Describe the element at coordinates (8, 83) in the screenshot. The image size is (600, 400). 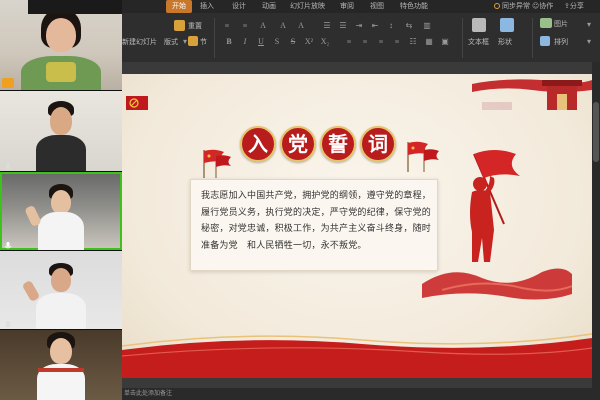
I see `speaker-indicator-icon` at that location.